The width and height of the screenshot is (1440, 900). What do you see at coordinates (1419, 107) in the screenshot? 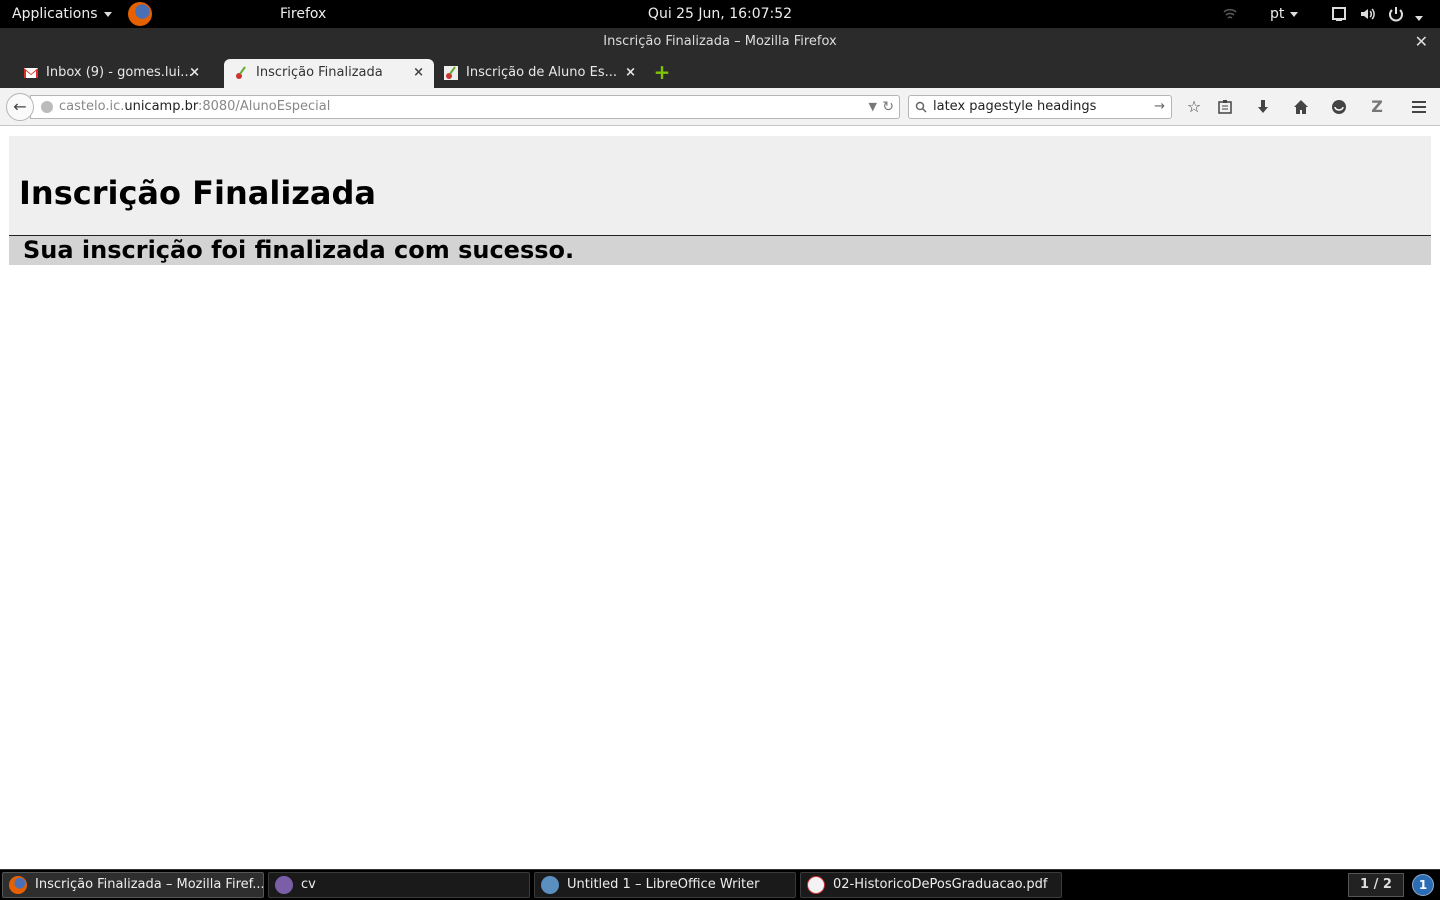
I see `hamburger-menu-icon` at bounding box center [1419, 107].